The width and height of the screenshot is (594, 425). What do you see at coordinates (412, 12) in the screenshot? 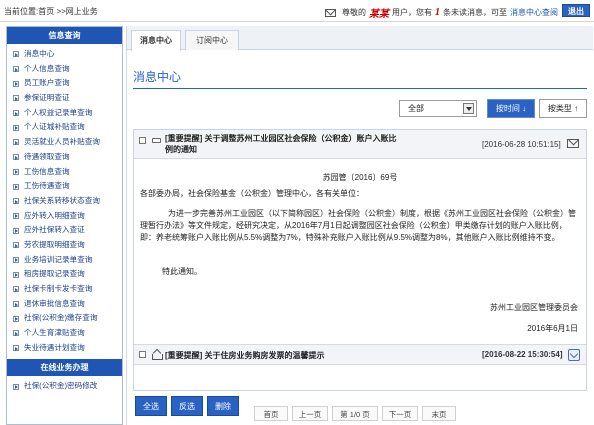
I see `greeting-mid: 用户，您有` at bounding box center [412, 12].